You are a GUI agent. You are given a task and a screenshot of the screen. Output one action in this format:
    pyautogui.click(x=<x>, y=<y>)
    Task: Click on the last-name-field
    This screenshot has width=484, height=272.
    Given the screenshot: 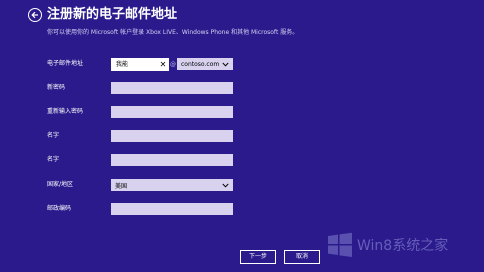 What is the action you would take?
    pyautogui.click(x=172, y=160)
    